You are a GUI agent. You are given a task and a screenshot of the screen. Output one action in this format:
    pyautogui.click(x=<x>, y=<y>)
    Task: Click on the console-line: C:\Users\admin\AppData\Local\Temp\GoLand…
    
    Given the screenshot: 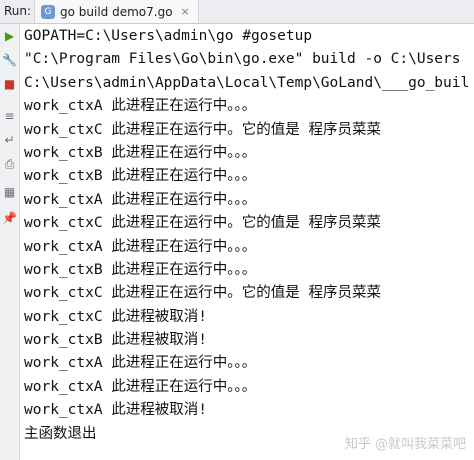 What is the action you would take?
    pyautogui.click(x=247, y=82)
    